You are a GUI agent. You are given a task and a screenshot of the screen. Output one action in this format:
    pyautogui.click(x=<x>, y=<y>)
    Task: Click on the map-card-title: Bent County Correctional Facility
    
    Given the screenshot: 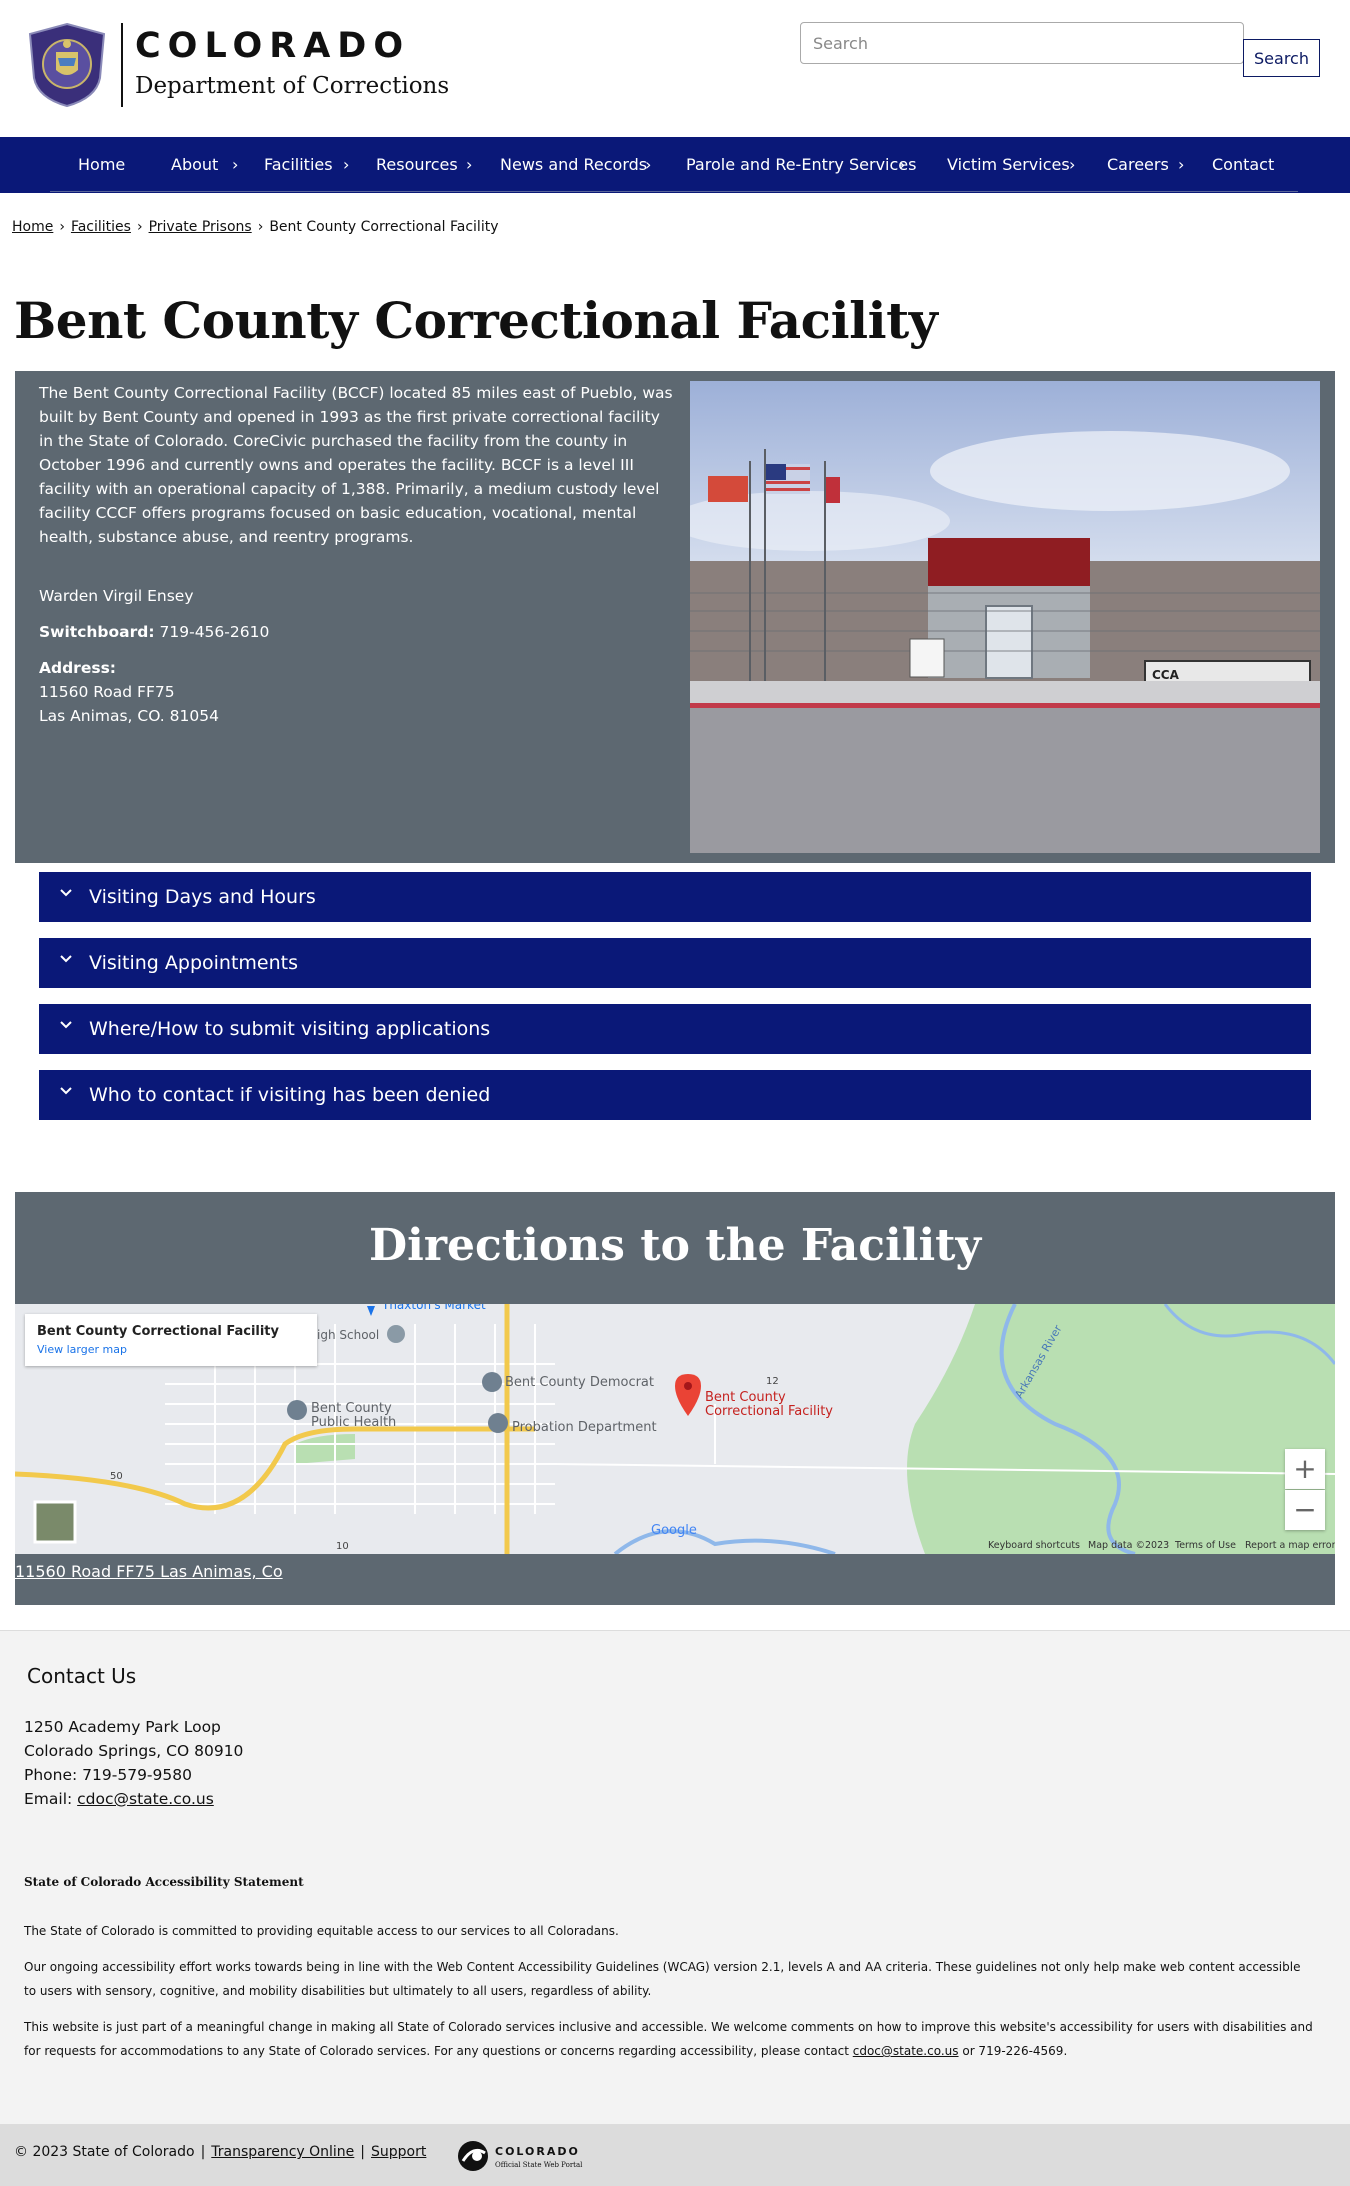 What is the action you would take?
    pyautogui.click(x=158, y=1331)
    